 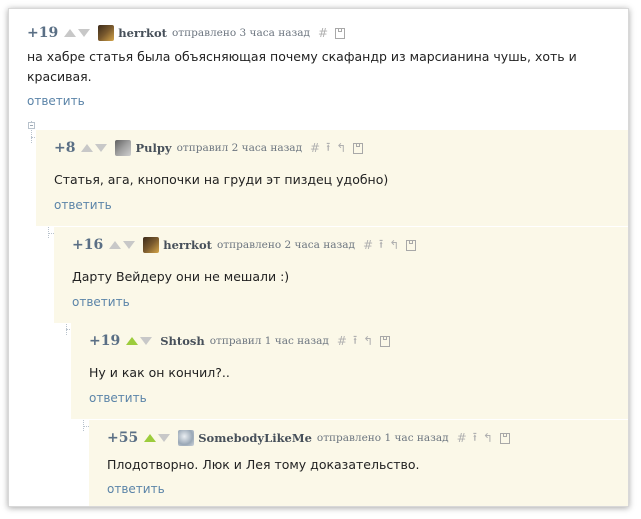 What do you see at coordinates (153, 148) in the screenshot?
I see `comment-author: Pulpy` at bounding box center [153, 148].